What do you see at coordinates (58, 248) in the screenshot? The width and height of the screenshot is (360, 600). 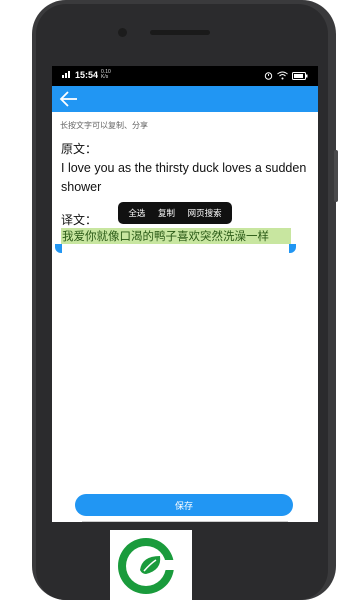 I see `selection-handle-start` at bounding box center [58, 248].